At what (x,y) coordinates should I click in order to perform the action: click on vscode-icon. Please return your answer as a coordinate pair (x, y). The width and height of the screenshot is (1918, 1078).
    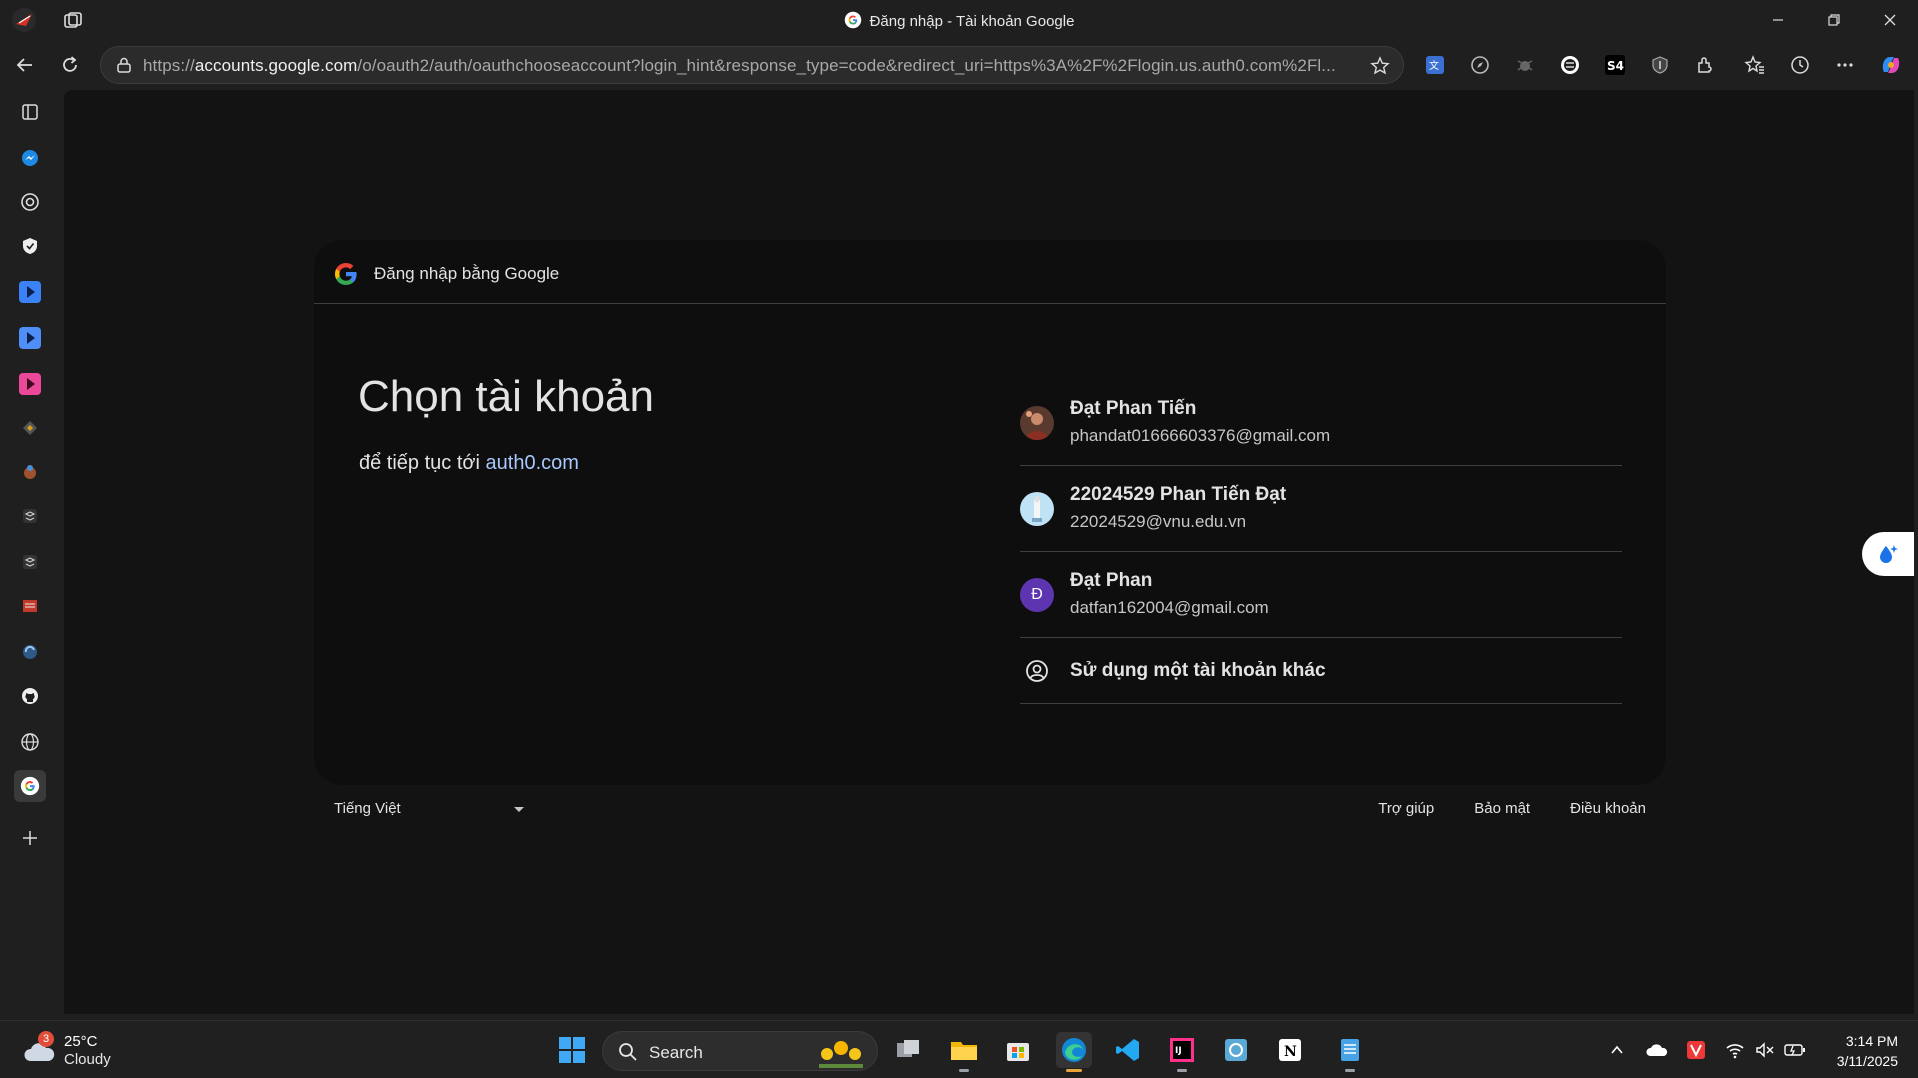
    Looking at the image, I should click on (1128, 1050).